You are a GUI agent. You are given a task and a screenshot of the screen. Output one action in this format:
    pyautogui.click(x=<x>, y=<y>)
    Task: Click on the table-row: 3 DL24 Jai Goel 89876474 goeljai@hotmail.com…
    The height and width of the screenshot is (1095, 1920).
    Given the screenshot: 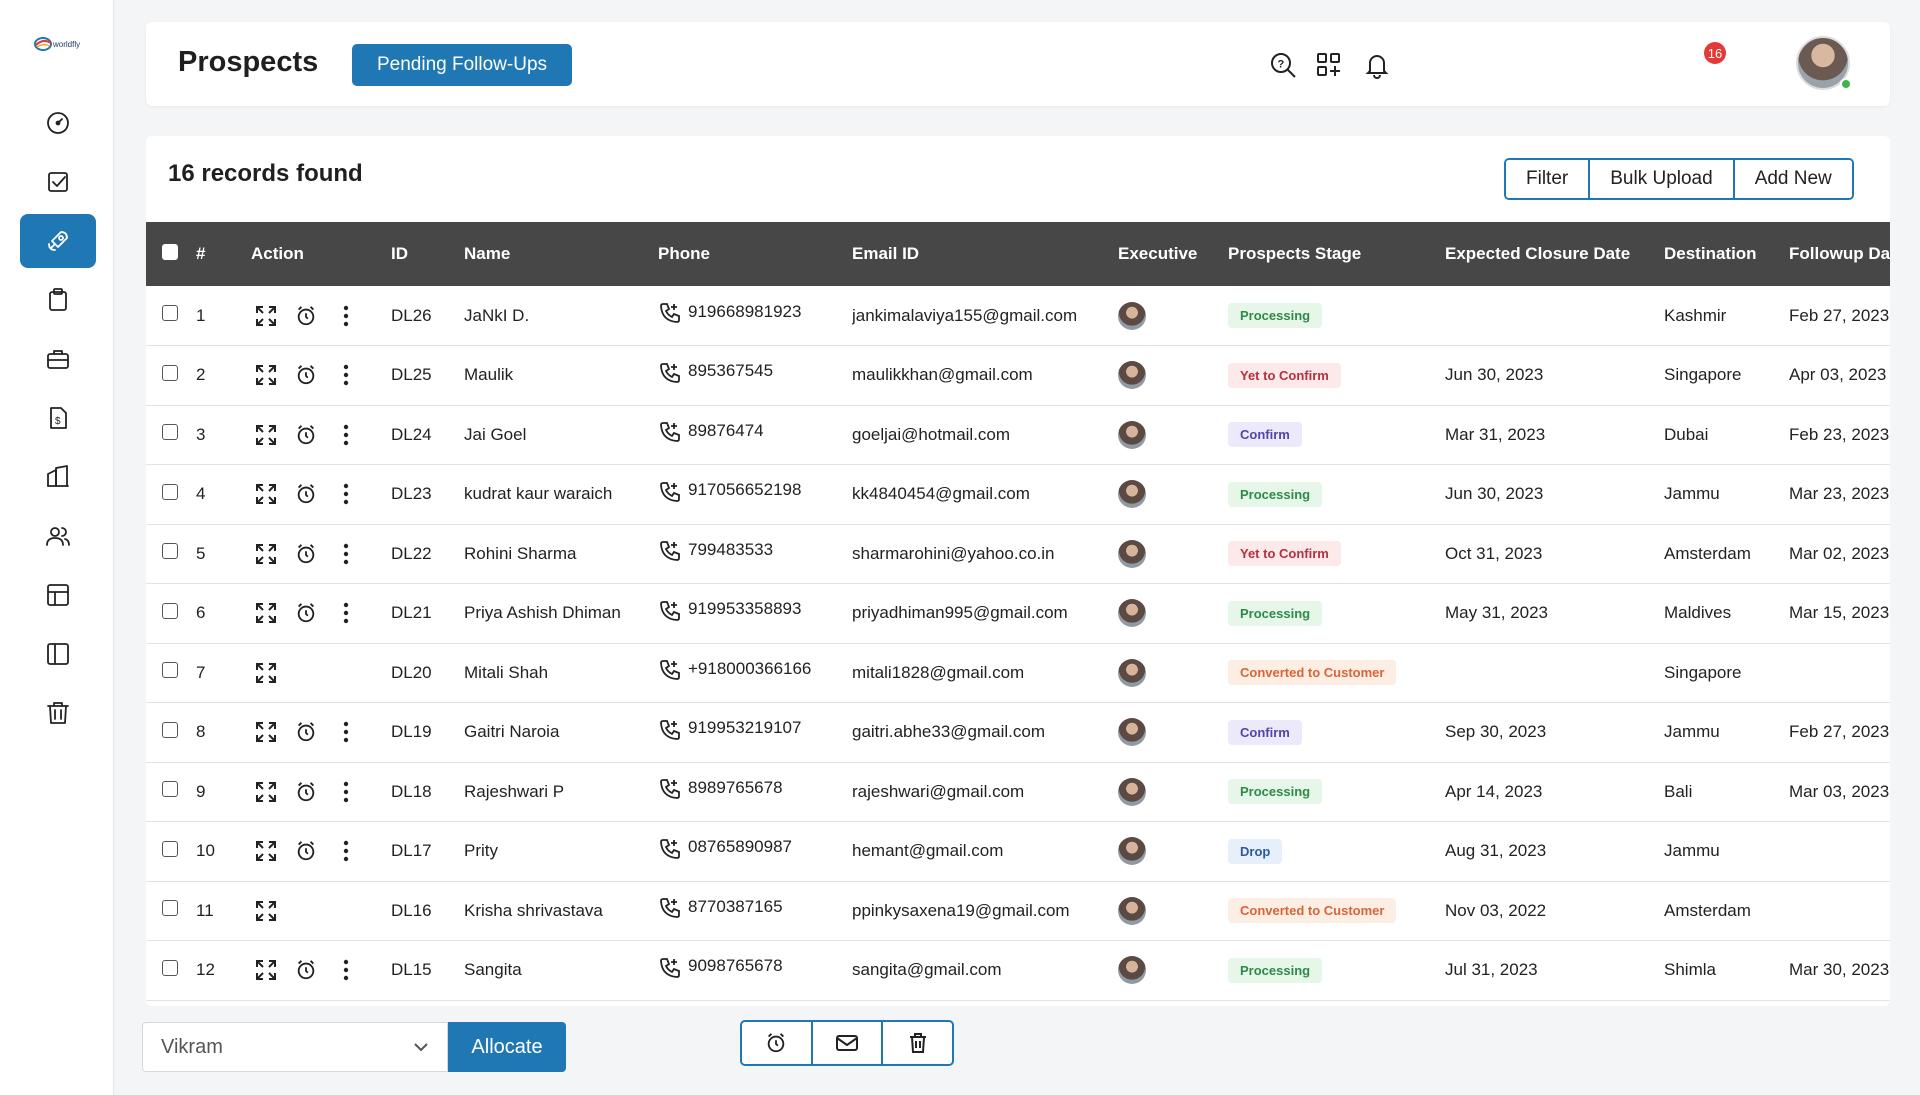 What is the action you would take?
    pyautogui.click(x=1018, y=435)
    